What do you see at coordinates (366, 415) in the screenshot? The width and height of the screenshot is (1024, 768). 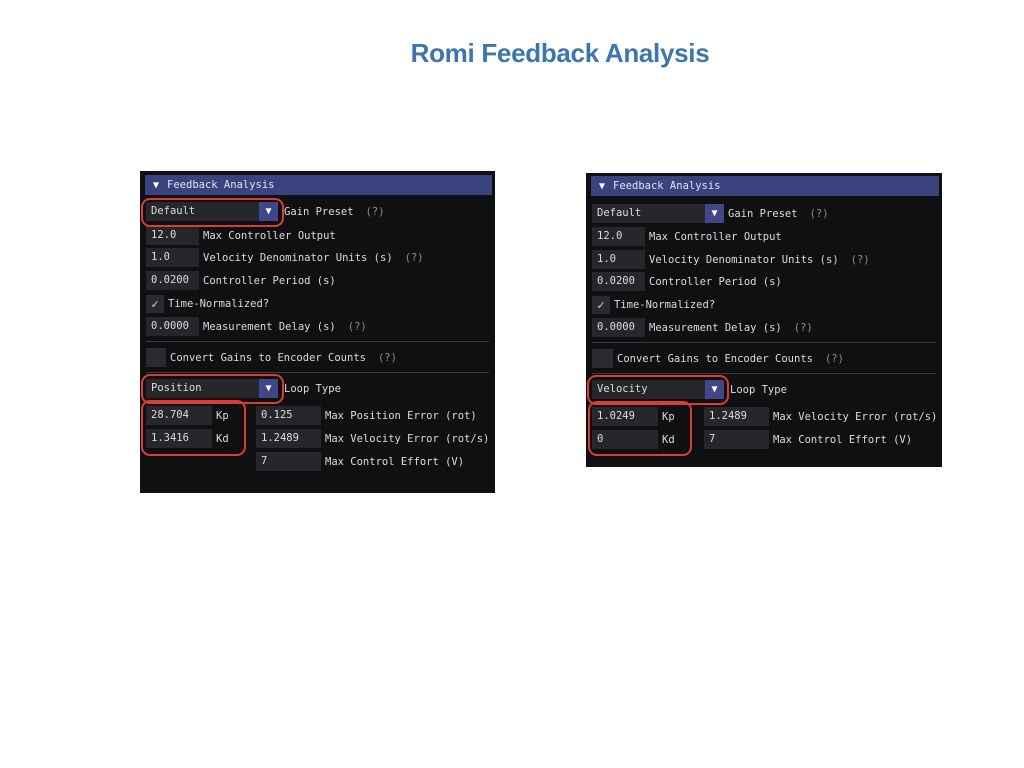 I see `max-position-error-row: 0.125 Max Position Error (rot)` at bounding box center [366, 415].